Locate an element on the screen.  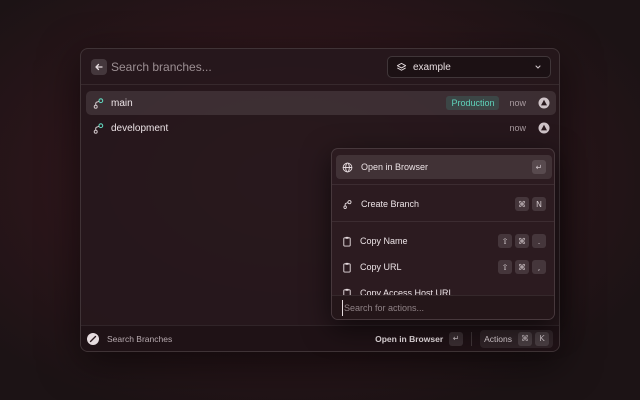
footer-title: Search Branches is located at coordinates (140, 338).